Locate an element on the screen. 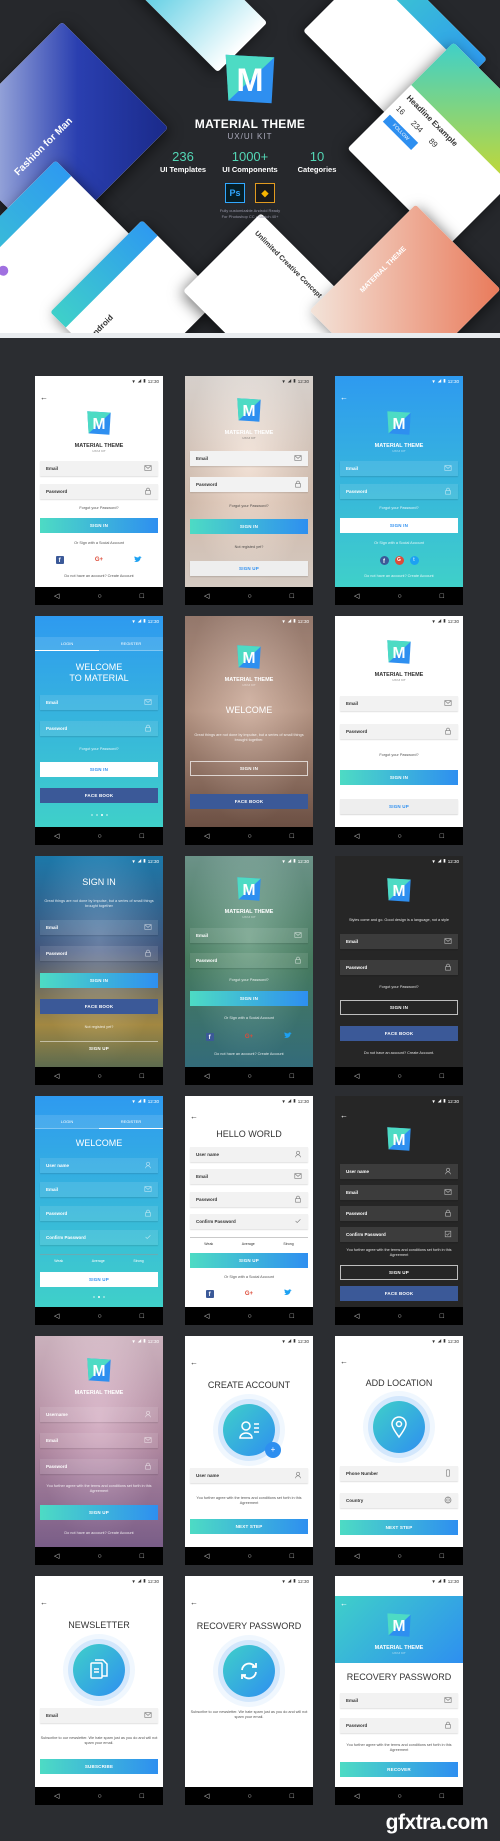  twitter-icon: t is located at coordinates (414, 560).